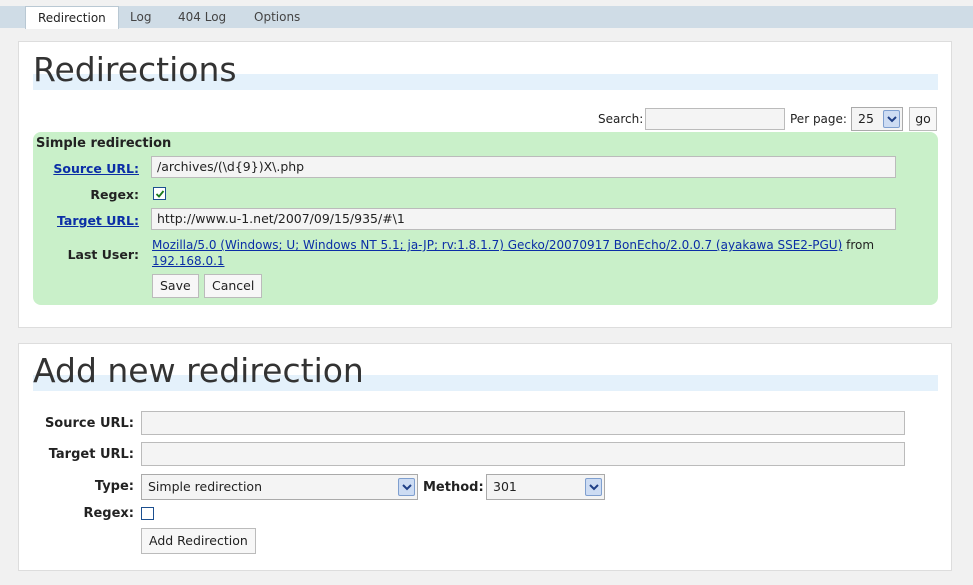 The image size is (973, 585). What do you see at coordinates (103, 254) in the screenshot?
I see `last-user-label: Last User:` at bounding box center [103, 254].